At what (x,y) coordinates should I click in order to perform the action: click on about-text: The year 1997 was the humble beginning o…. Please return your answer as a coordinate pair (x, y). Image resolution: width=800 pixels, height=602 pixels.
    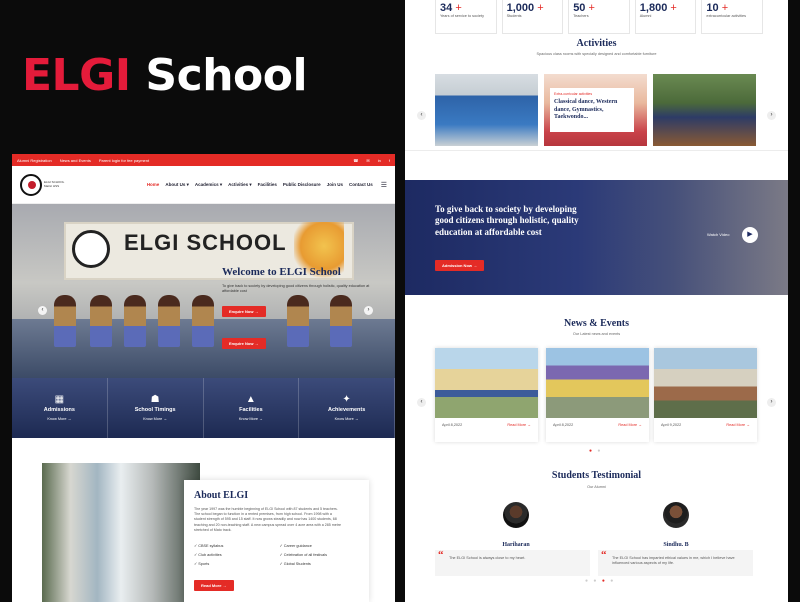
    Looking at the image, I should click on (267, 519).